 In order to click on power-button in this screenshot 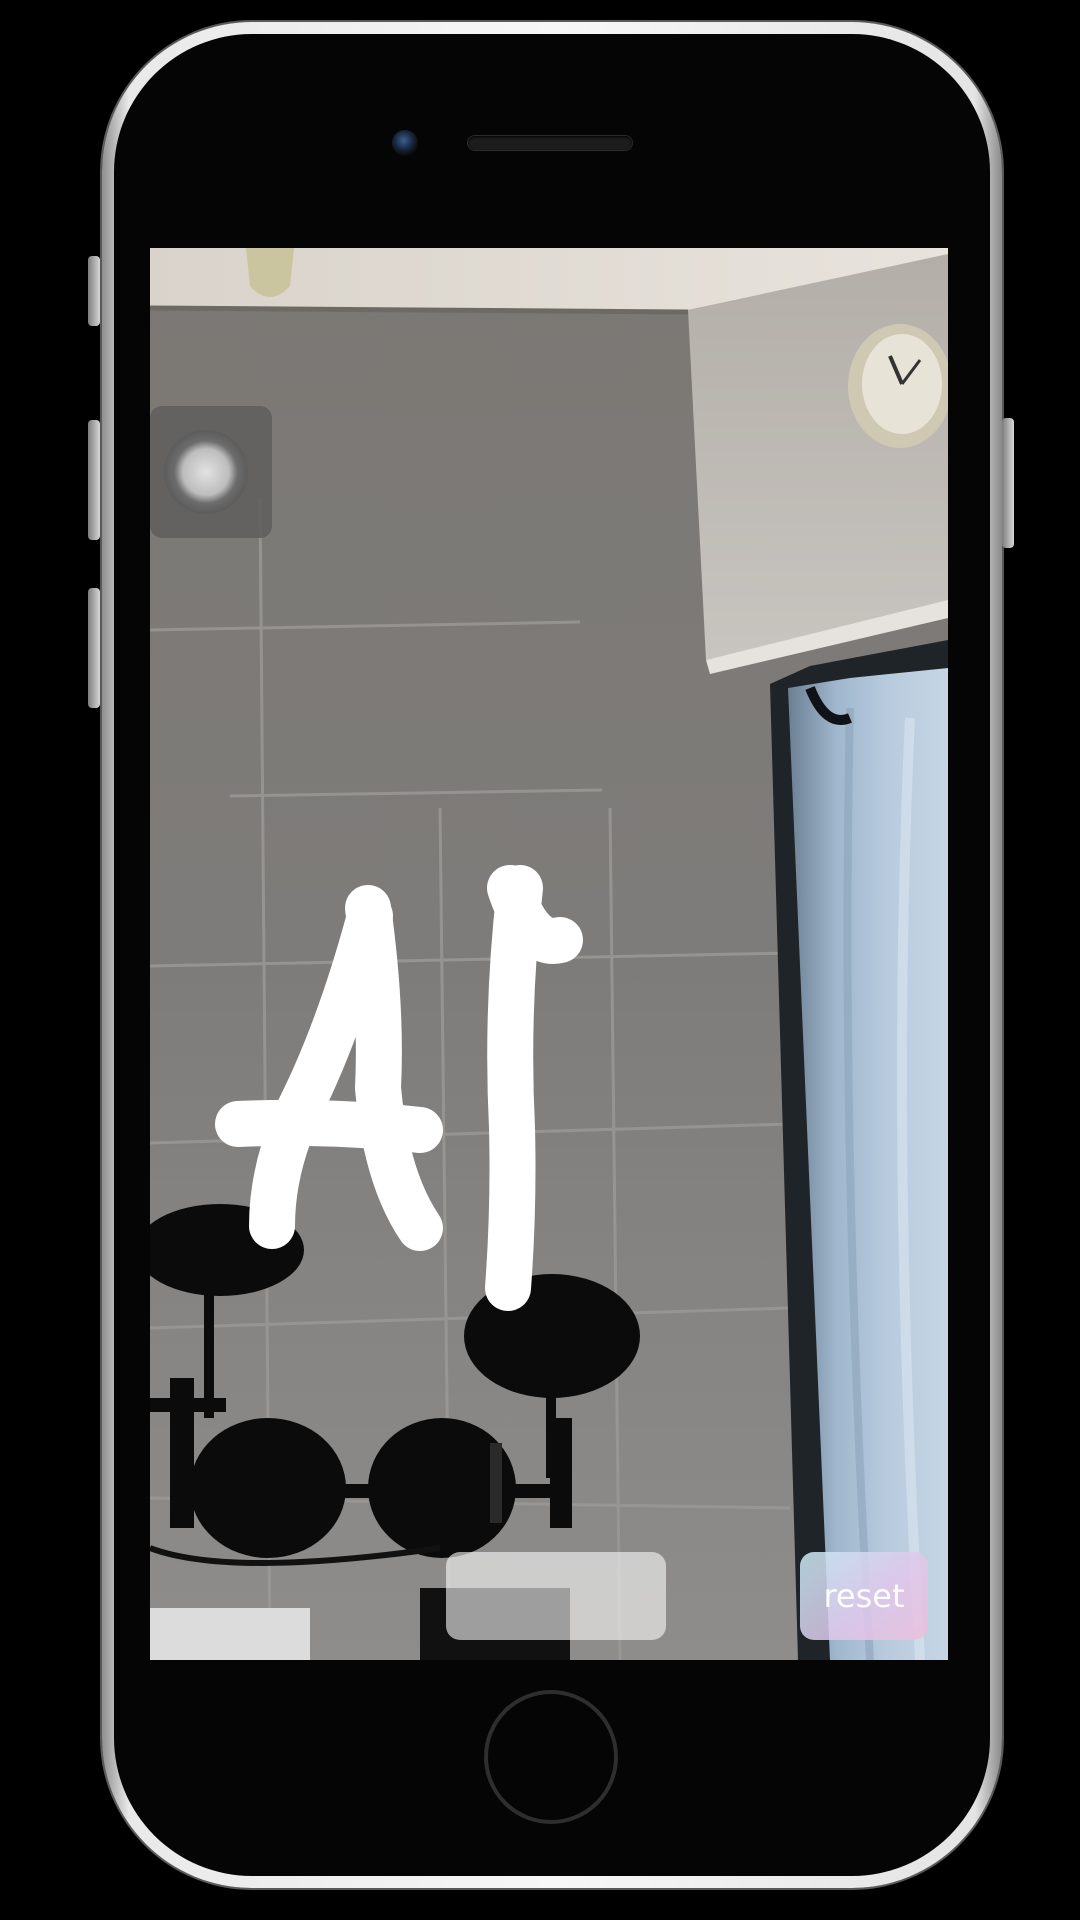, I will do `click(1008, 483)`.